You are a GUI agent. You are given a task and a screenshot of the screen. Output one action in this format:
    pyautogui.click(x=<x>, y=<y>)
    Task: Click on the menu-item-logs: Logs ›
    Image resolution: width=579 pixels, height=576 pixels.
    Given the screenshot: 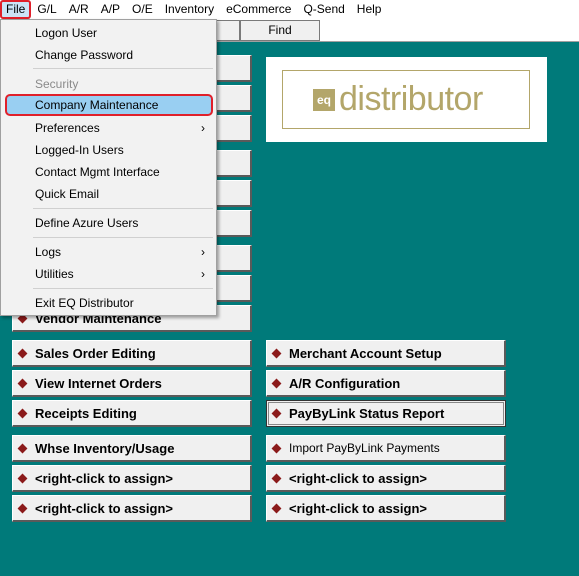 What is the action you would take?
    pyautogui.click(x=109, y=252)
    